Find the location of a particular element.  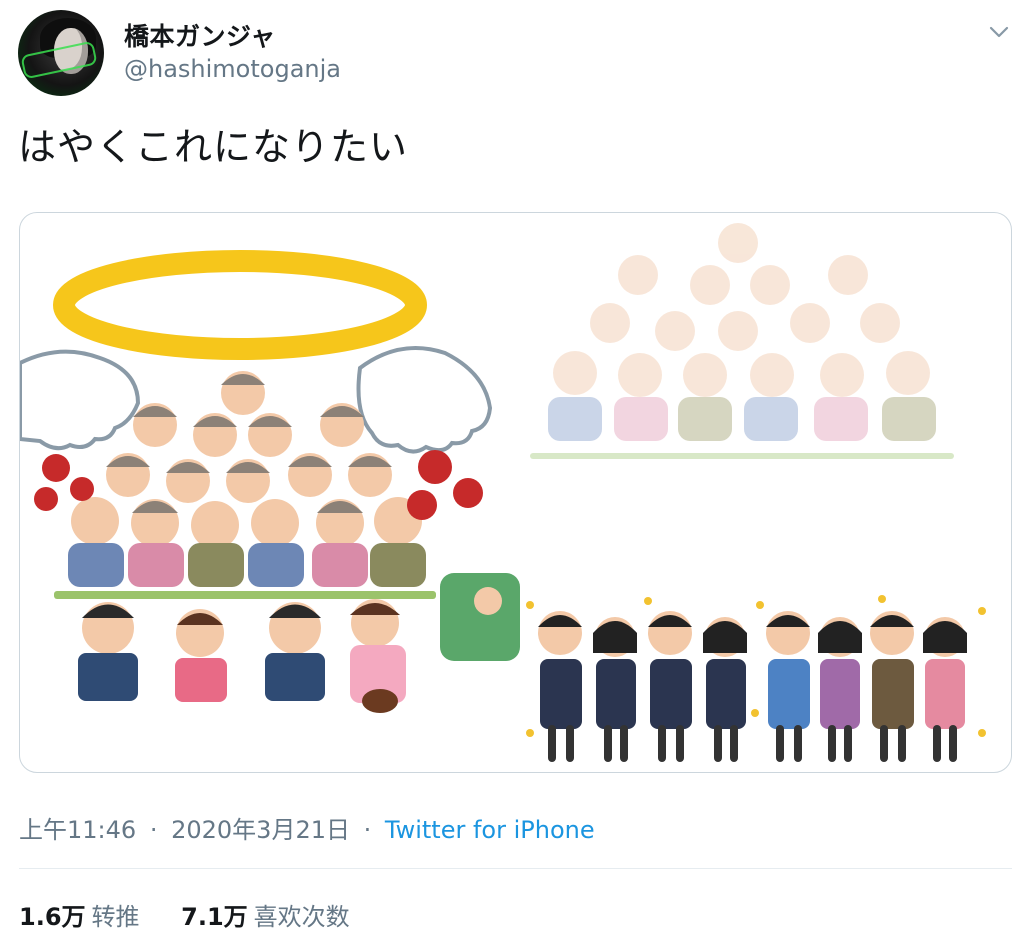

retweets-stat: 1.6万 转推 is located at coordinates (79, 914).